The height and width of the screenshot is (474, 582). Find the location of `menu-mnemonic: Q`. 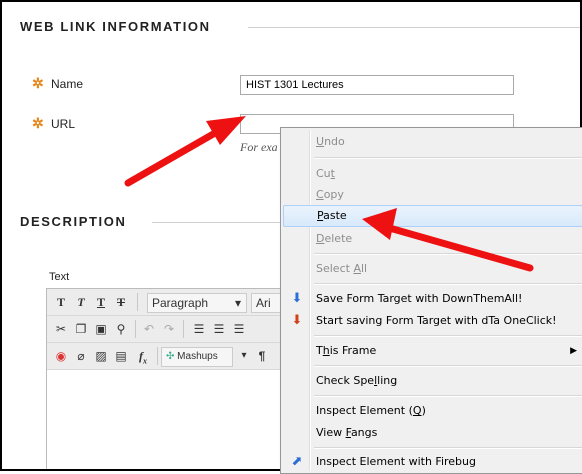

menu-mnemonic: Q is located at coordinates (417, 410).